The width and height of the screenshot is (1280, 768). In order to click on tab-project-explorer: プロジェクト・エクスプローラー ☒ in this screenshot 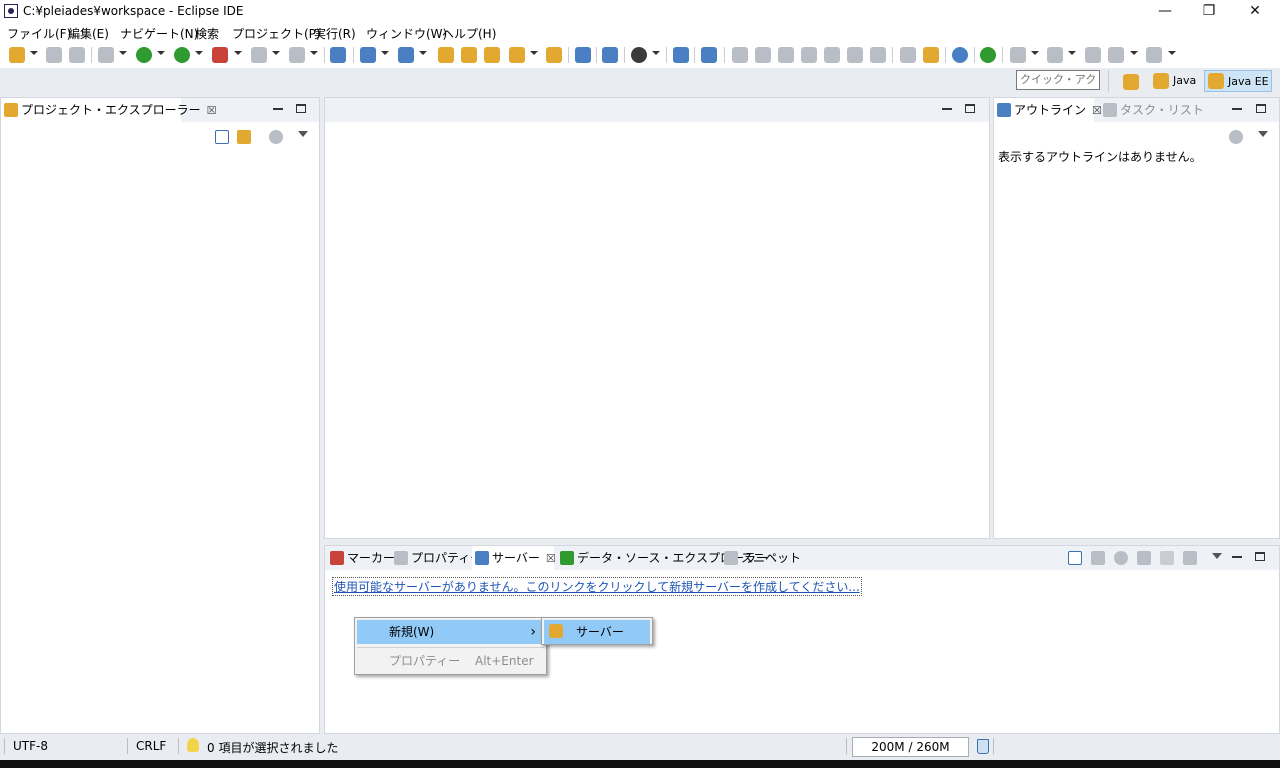, I will do `click(109, 110)`.